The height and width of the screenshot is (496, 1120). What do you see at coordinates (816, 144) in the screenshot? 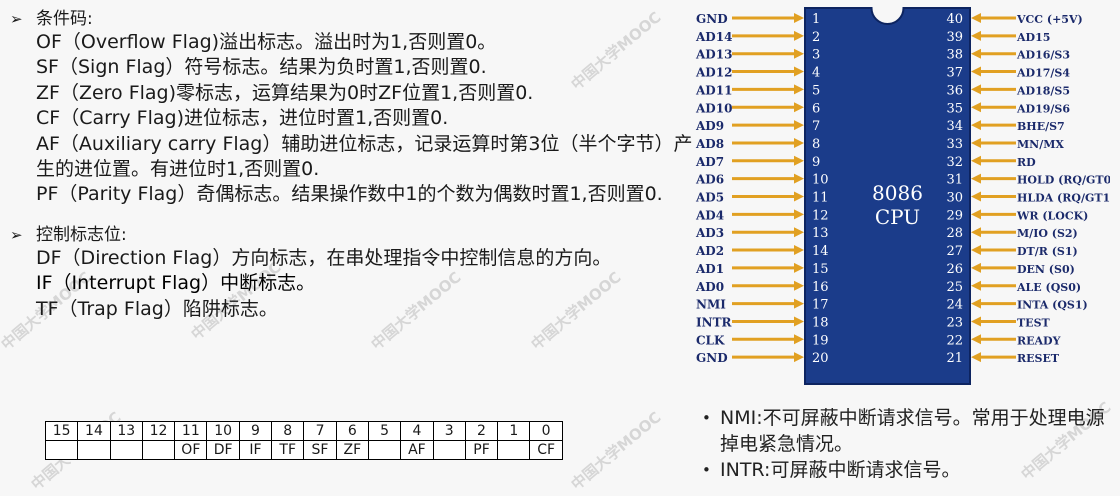
I see `pin-number: 8` at bounding box center [816, 144].